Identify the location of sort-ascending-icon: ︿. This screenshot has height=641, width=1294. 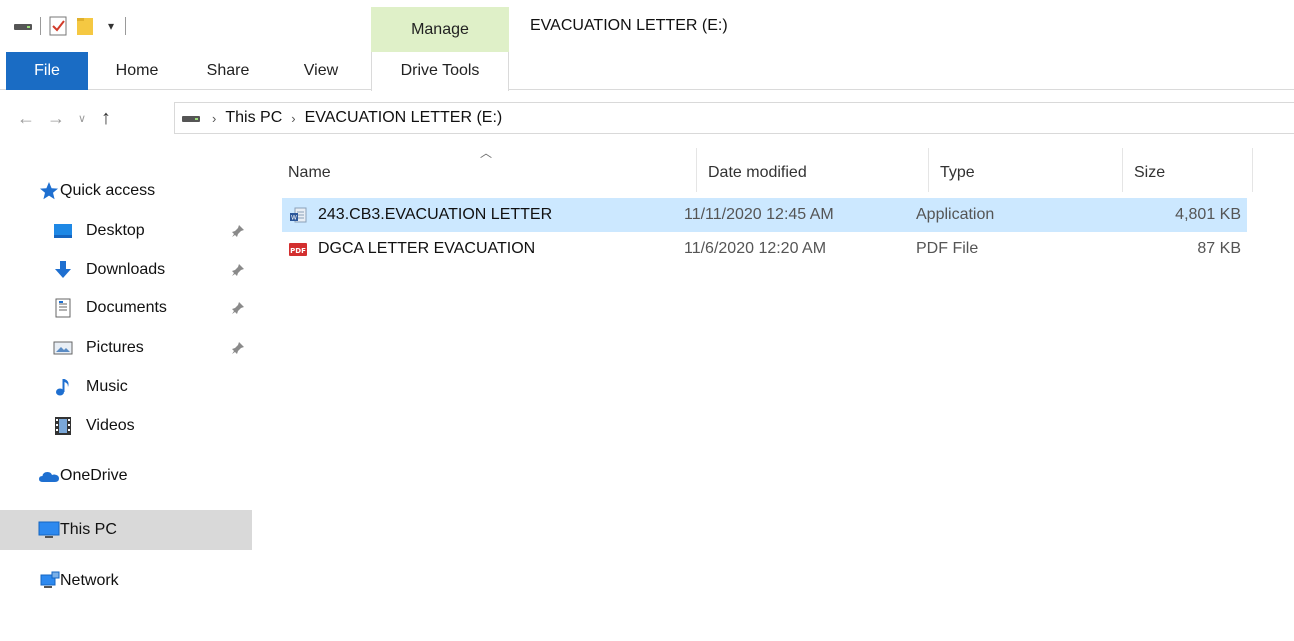
(486, 153).